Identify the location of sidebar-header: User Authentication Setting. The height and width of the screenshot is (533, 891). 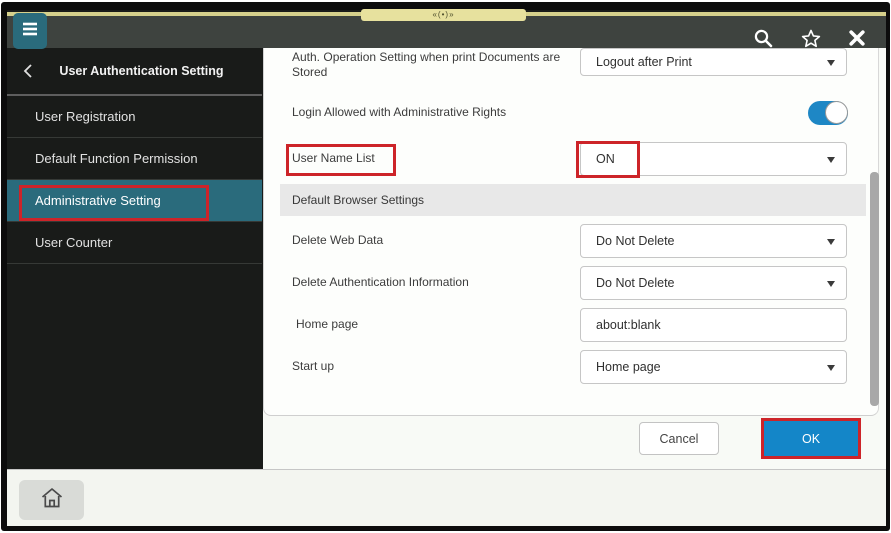
(134, 72).